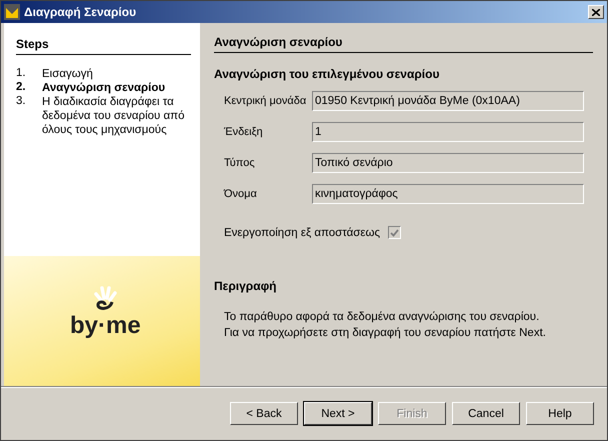 This screenshot has height=441, width=608. I want to click on app-icon, so click(12, 12).